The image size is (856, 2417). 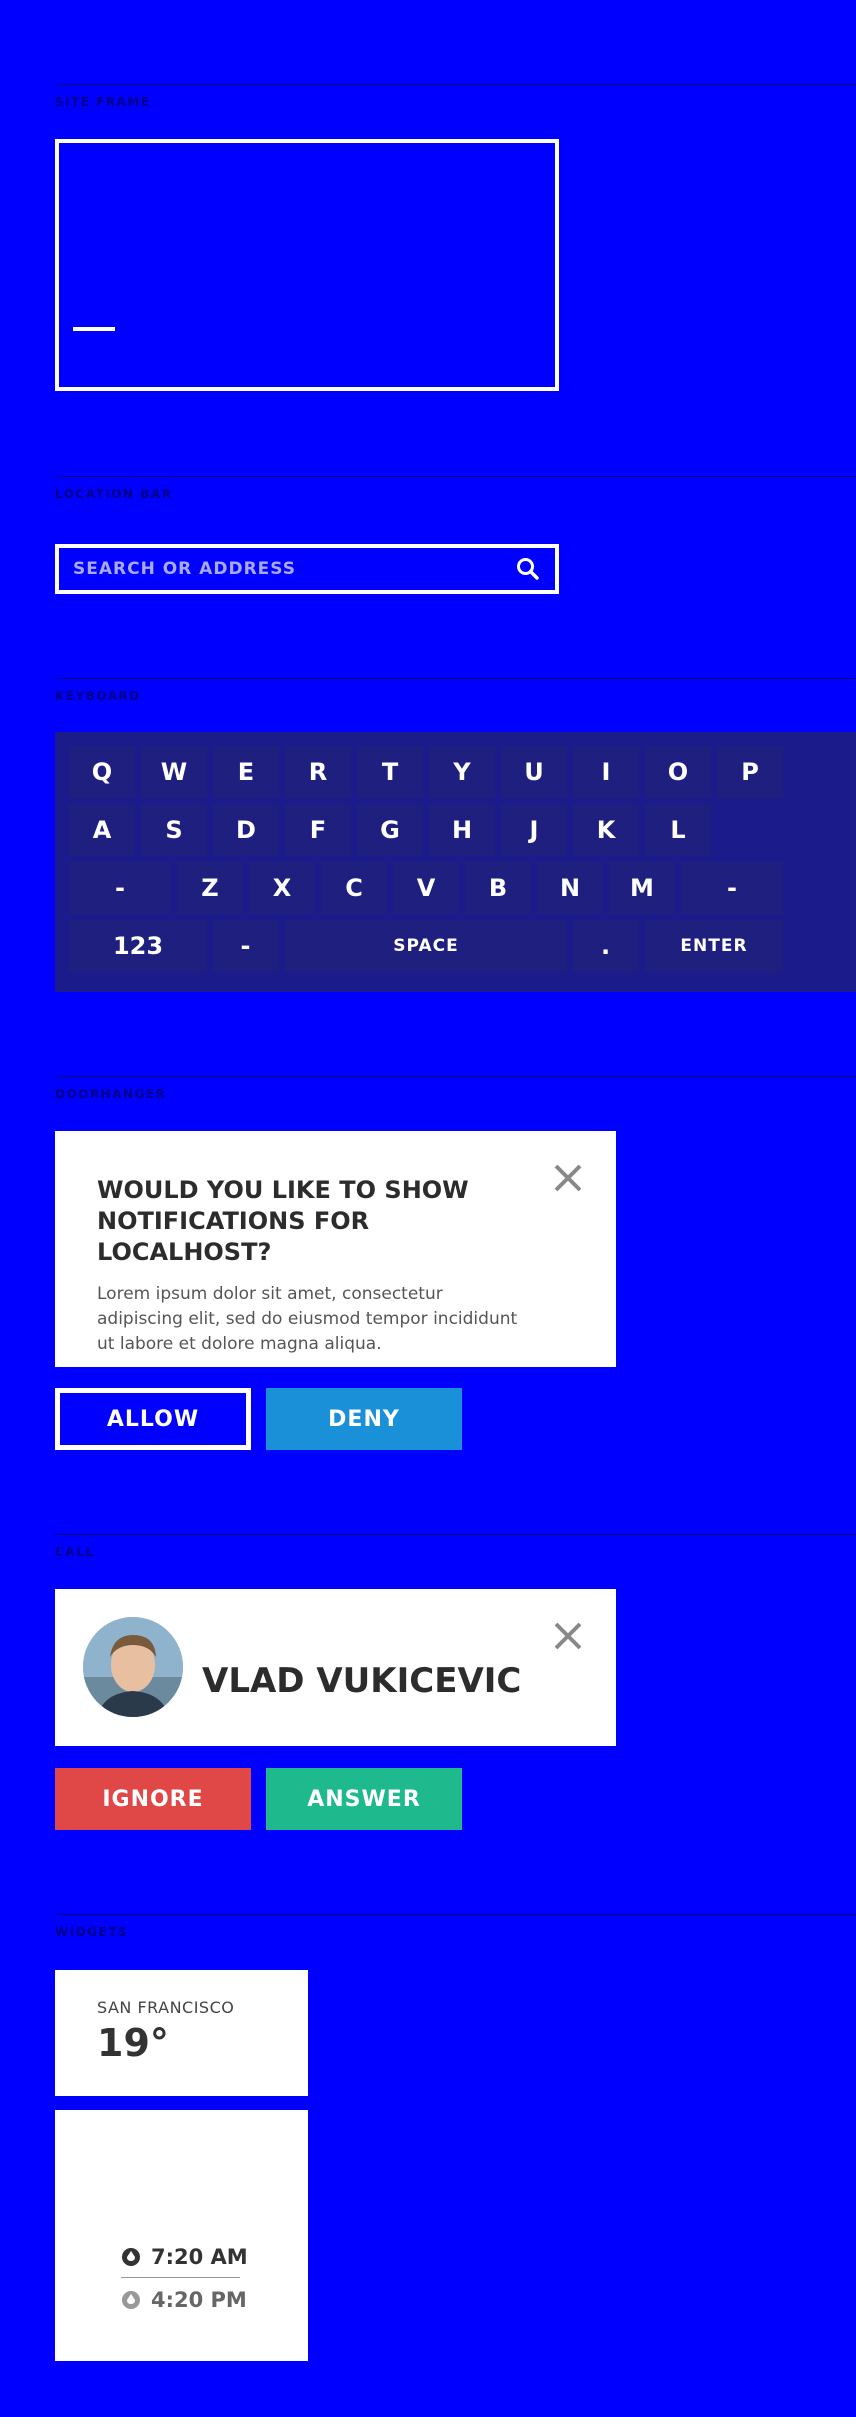 What do you see at coordinates (199, 2257) in the screenshot?
I see `sunrise-time: 7:20 AM` at bounding box center [199, 2257].